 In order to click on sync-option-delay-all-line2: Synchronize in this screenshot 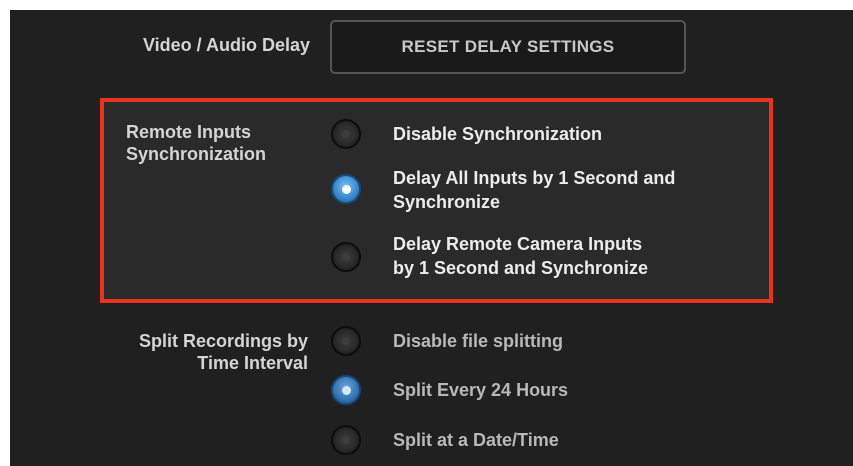, I will do `click(447, 202)`.